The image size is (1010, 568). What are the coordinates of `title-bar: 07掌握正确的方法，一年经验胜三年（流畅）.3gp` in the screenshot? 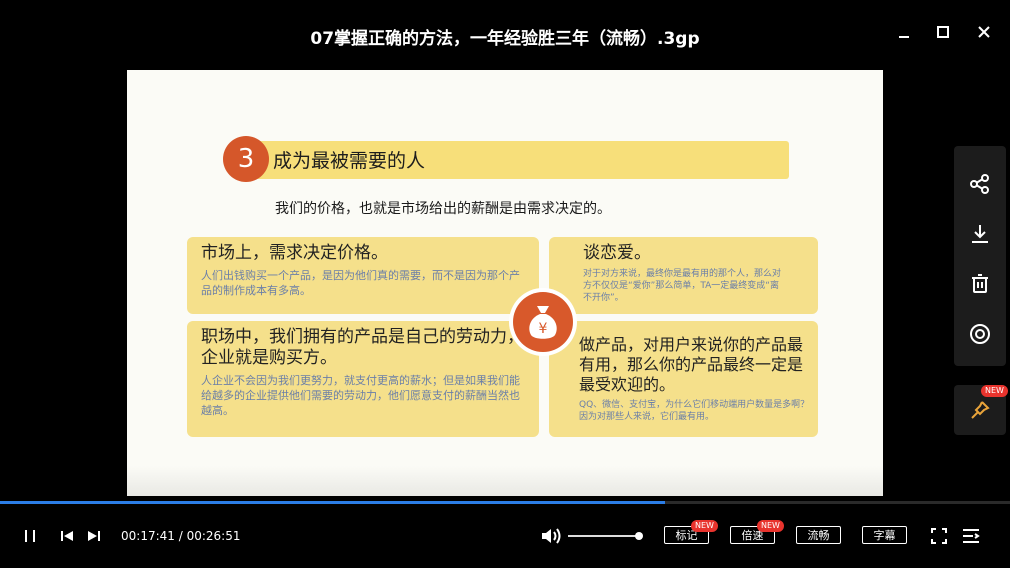 It's located at (505, 33).